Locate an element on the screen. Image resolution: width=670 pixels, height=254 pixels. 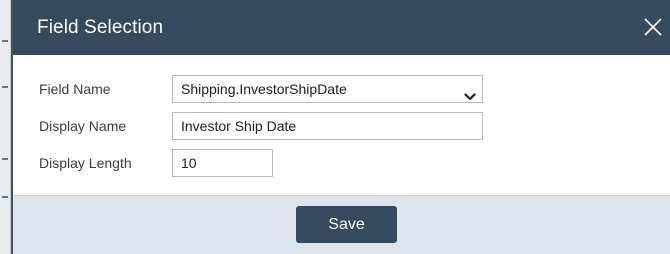
close-icon is located at coordinates (653, 27).